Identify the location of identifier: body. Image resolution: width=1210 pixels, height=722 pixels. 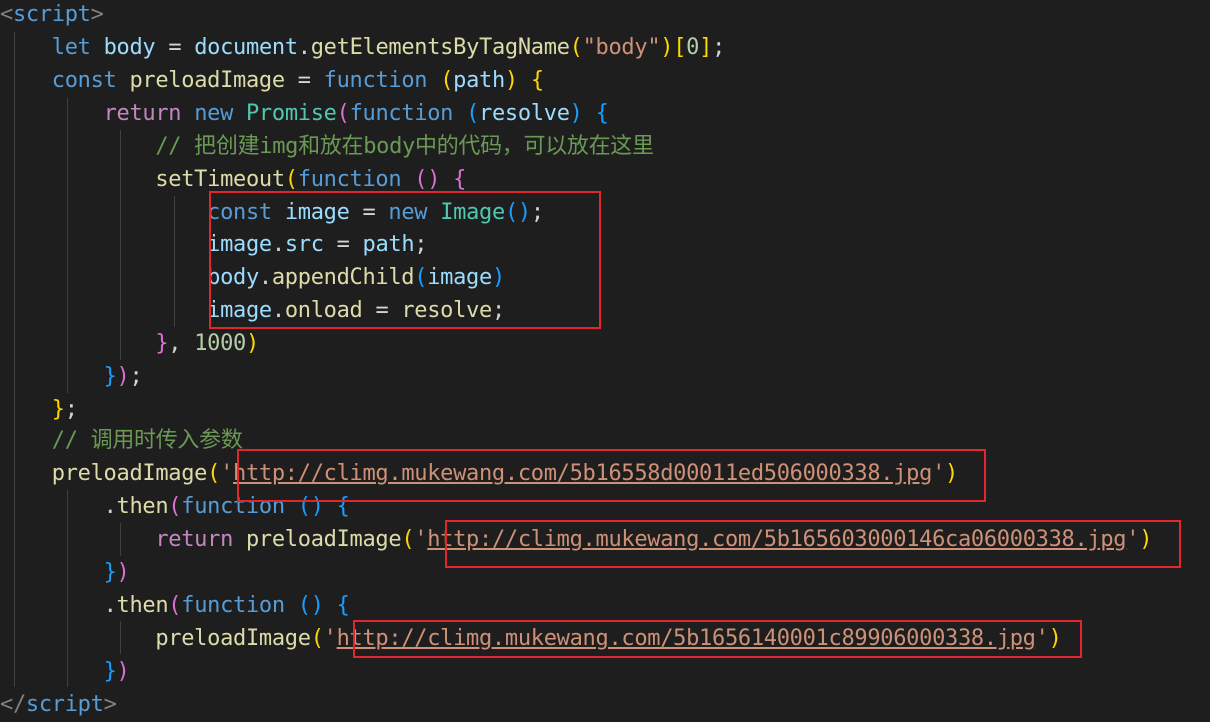
(129, 47).